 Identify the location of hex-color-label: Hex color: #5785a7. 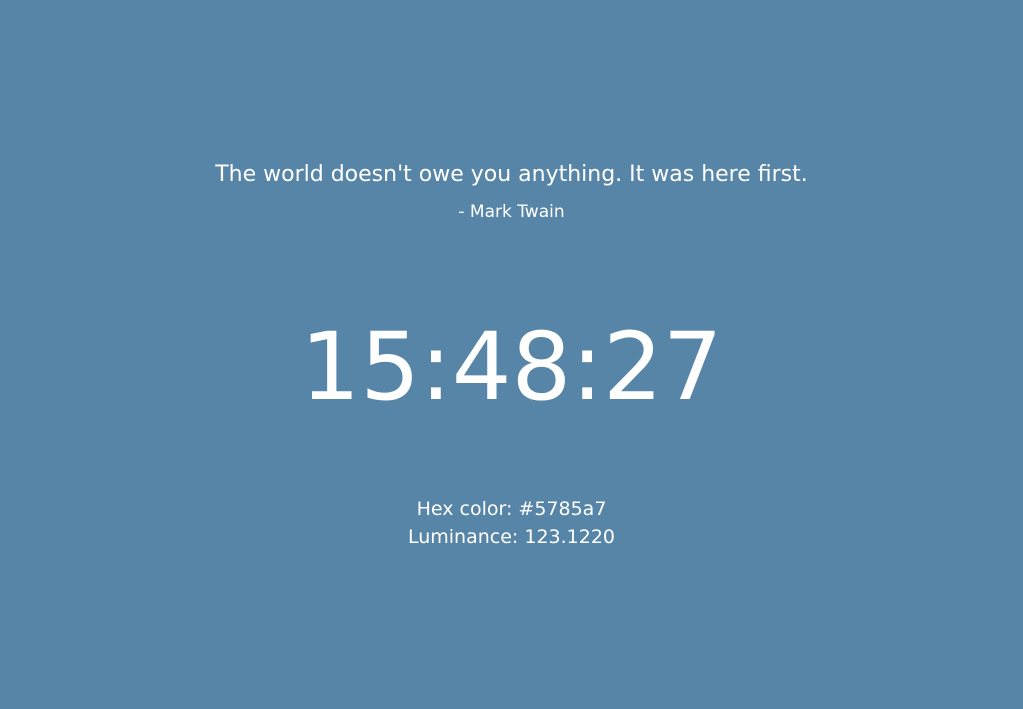
(511, 509).